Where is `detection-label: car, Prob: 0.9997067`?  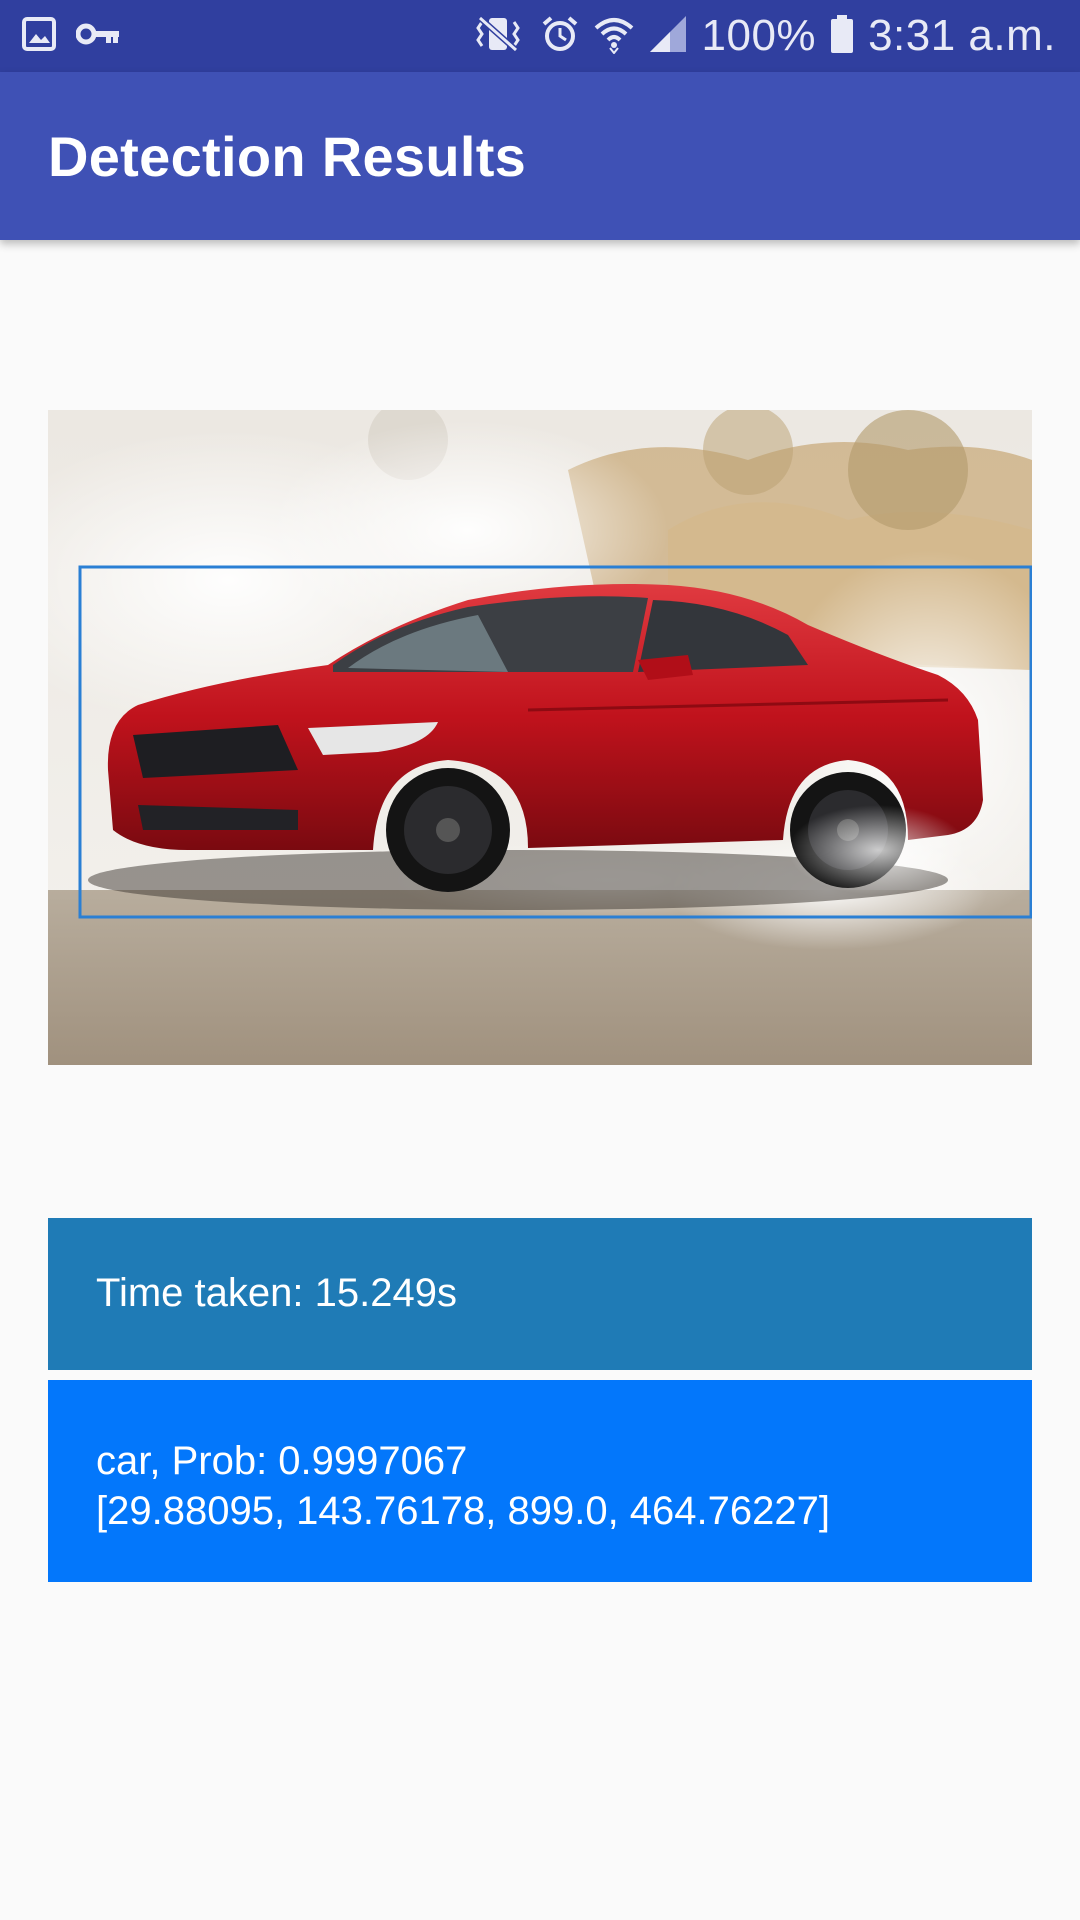 detection-label: car, Prob: 0.9997067 is located at coordinates (282, 1461).